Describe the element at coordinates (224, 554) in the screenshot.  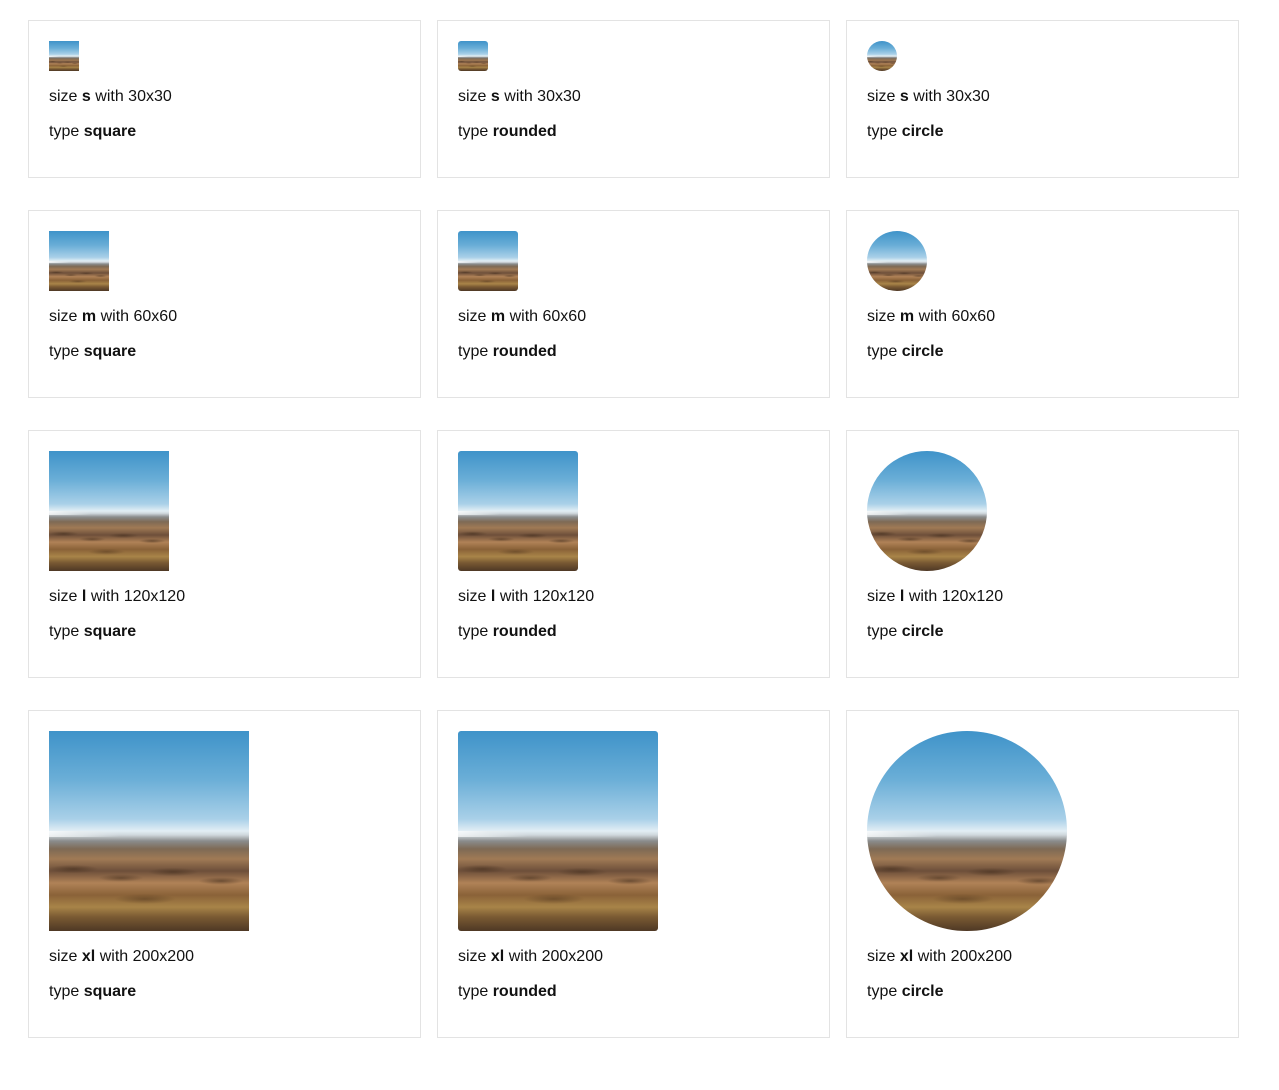
I see `avatar-card-l-square: size l with 120x120 type square` at that location.